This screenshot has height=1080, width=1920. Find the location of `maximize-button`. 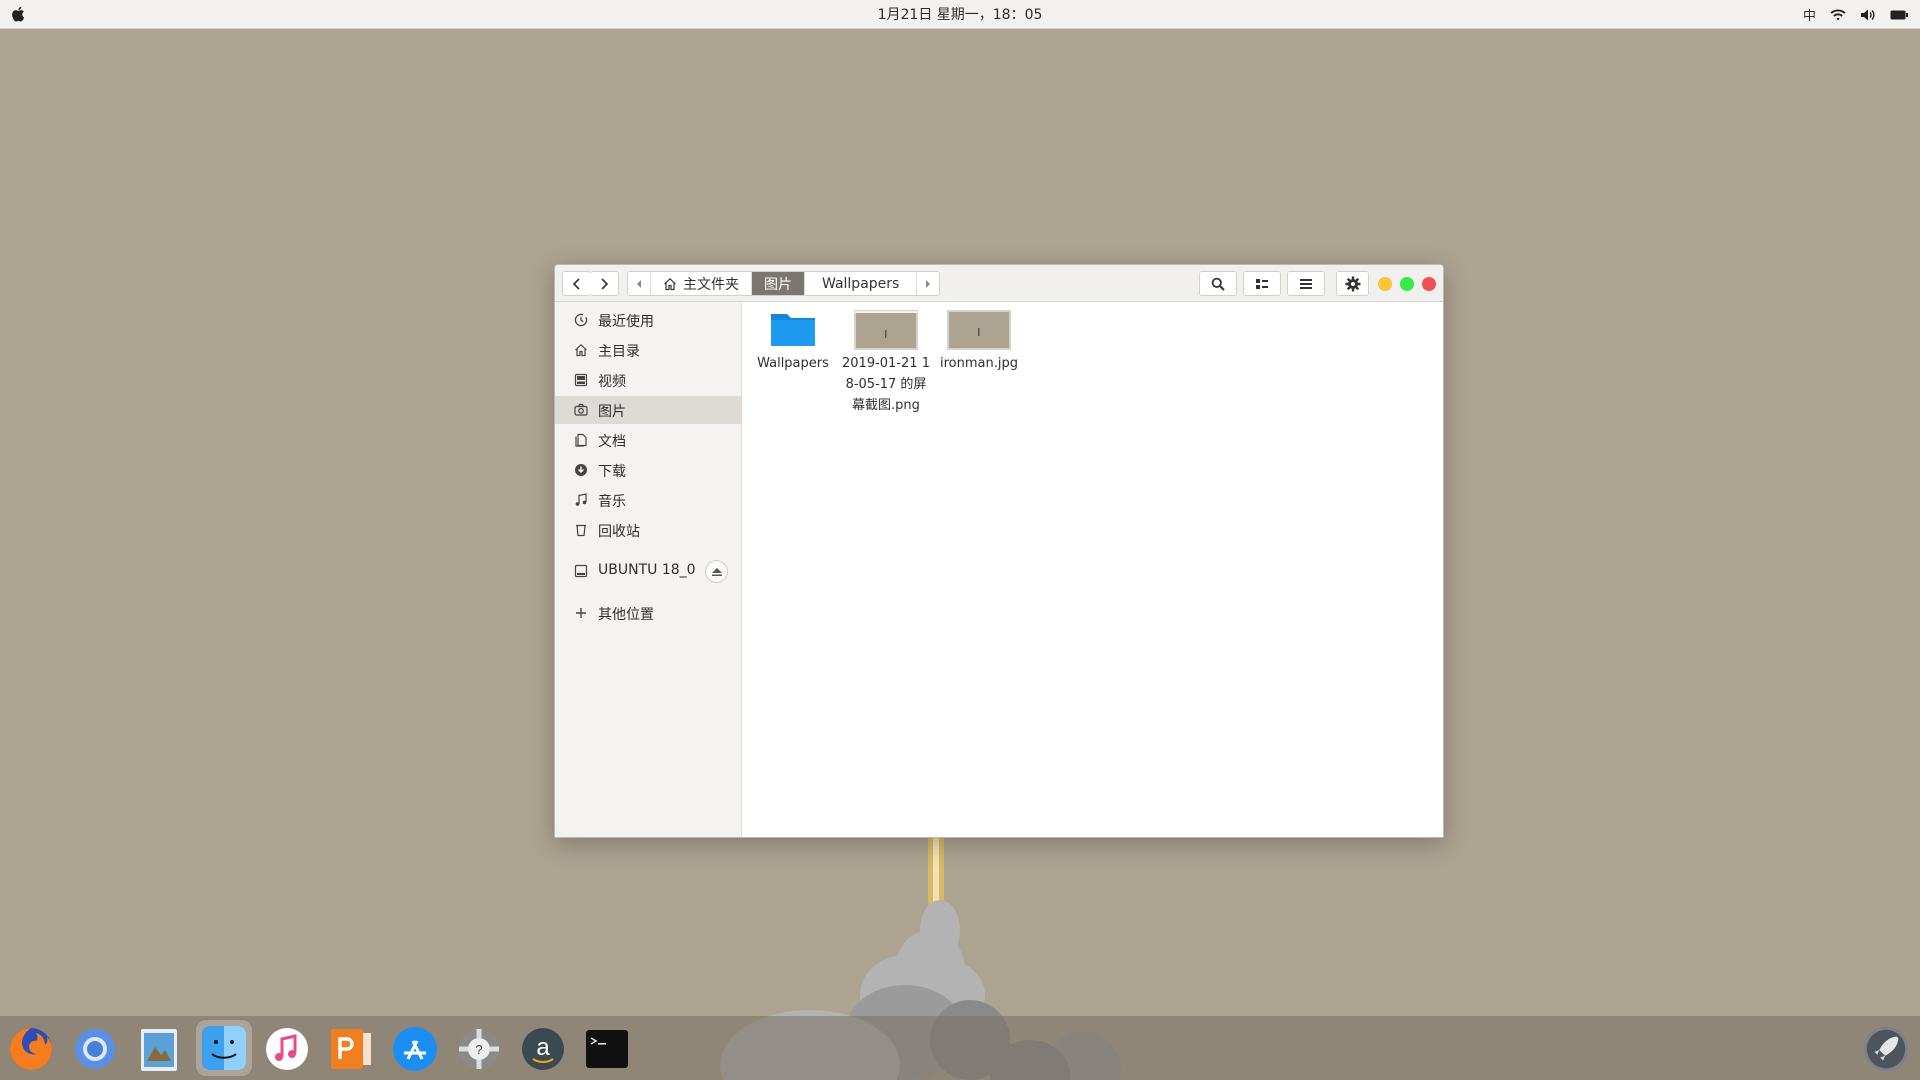

maximize-button is located at coordinates (1407, 284).